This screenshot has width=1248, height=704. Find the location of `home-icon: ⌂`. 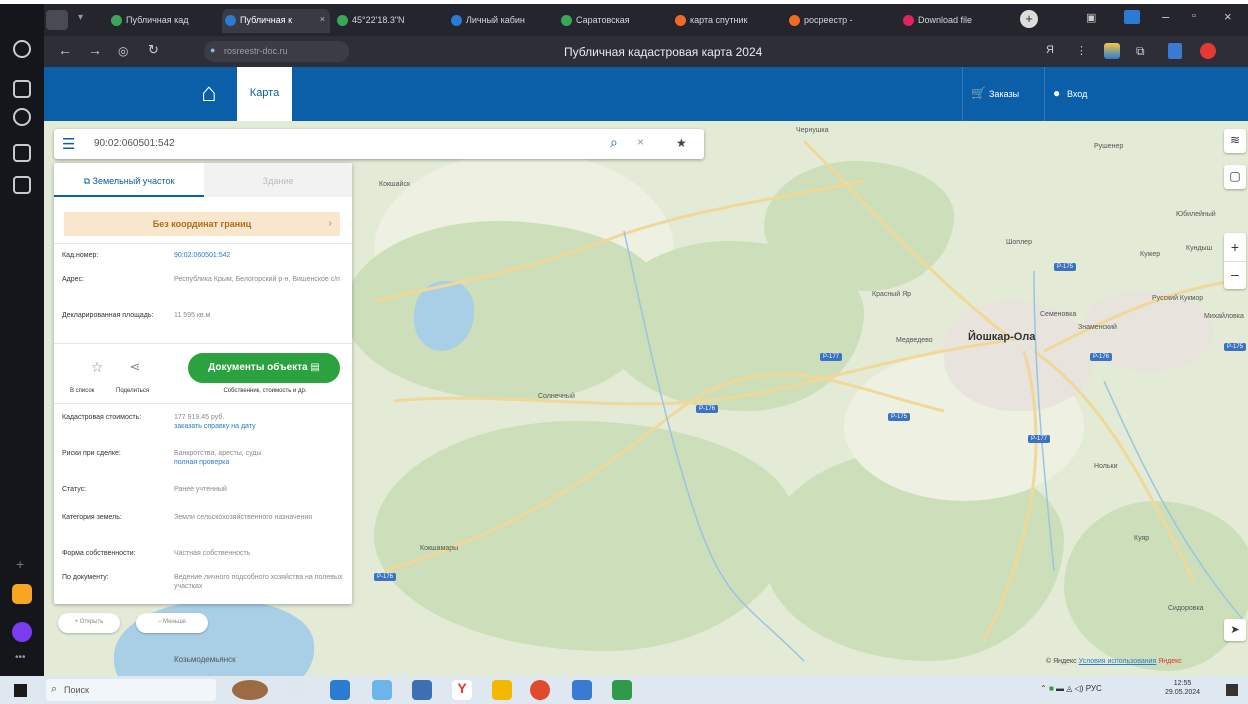

home-icon: ⌂ is located at coordinates (209, 92).